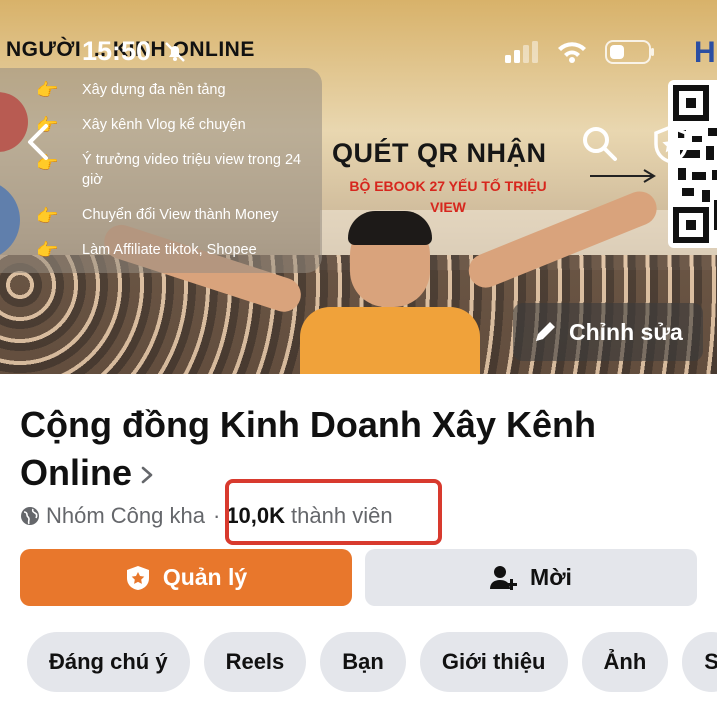 The width and height of the screenshot is (717, 720). I want to click on cover-feature-item: Ý trưởng video triệu view trong 24 giờ, so click(192, 170).